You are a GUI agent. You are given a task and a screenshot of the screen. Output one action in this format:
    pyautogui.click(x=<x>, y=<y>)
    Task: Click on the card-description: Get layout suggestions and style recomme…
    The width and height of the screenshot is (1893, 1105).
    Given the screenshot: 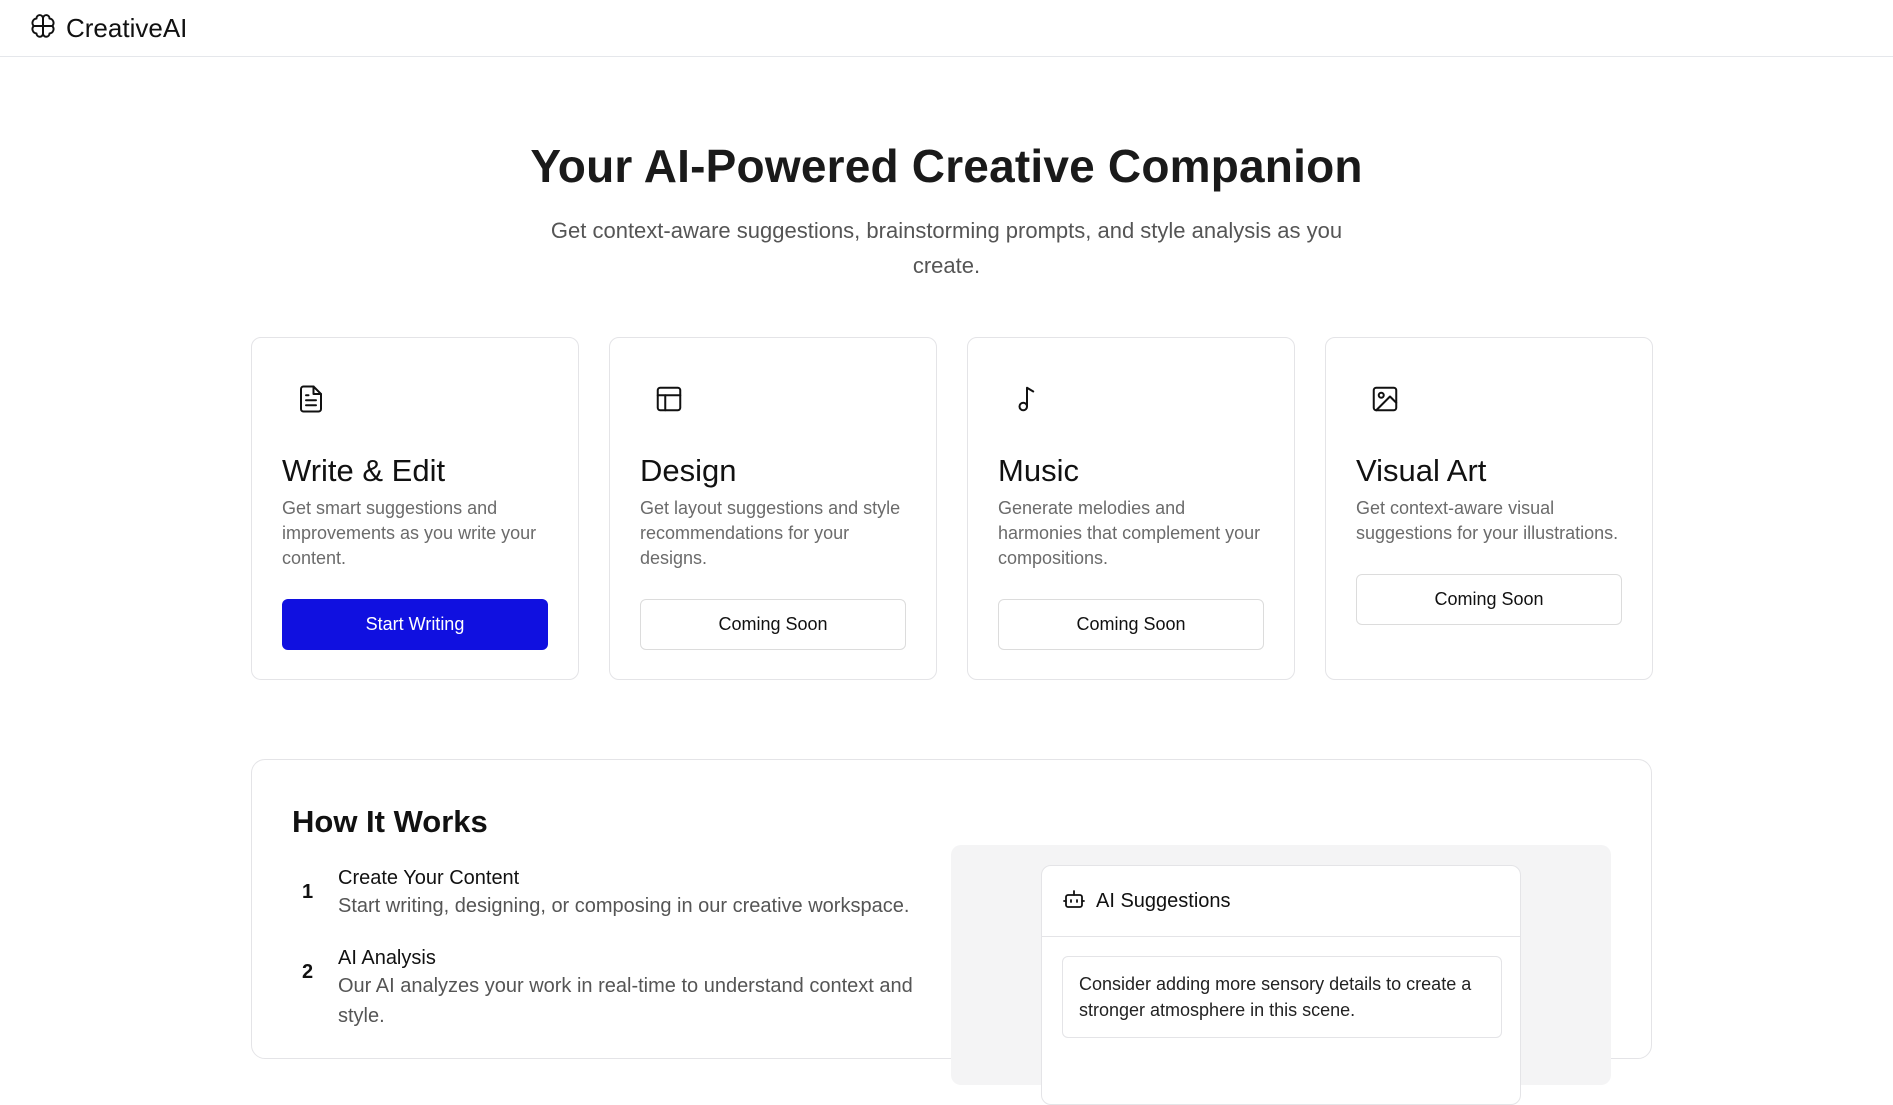 What is the action you would take?
    pyautogui.click(x=770, y=533)
    